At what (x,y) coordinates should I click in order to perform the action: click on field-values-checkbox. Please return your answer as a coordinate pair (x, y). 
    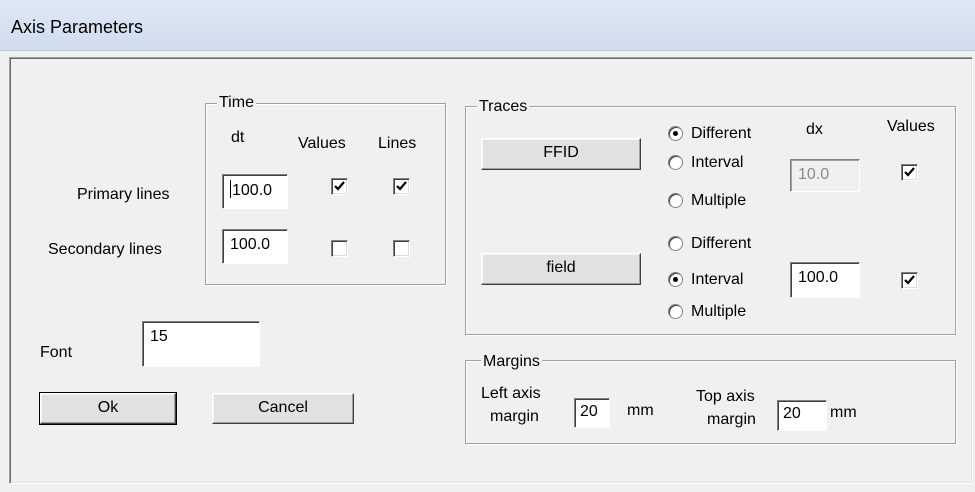
    Looking at the image, I should click on (909, 280).